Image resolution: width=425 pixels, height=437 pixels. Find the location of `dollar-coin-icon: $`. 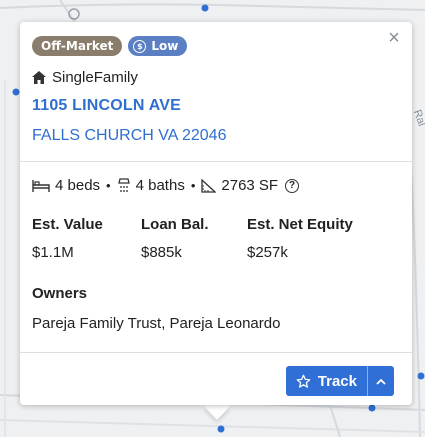

dollar-coin-icon: $ is located at coordinates (140, 46).